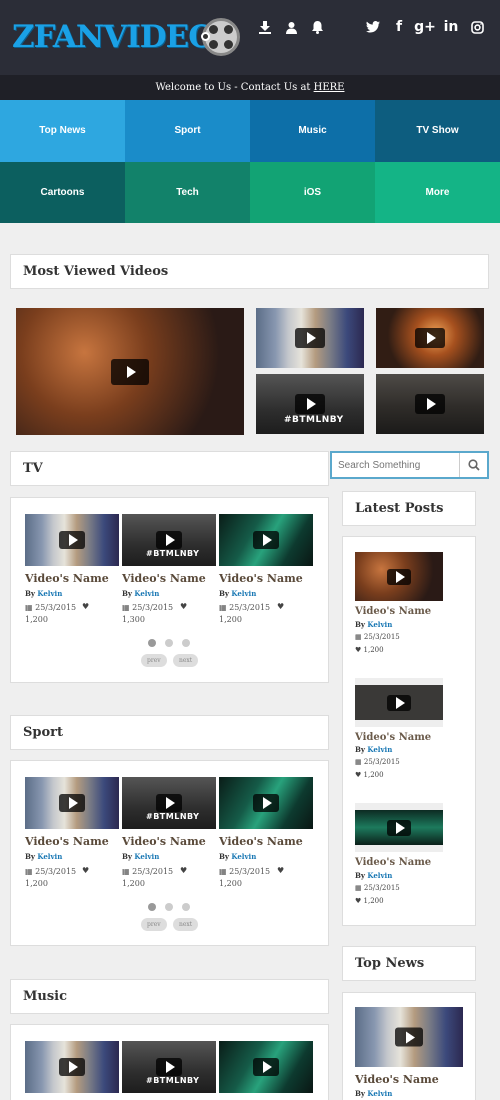 This screenshot has height=1100, width=500. I want to click on twitter-icon, so click(373, 27).